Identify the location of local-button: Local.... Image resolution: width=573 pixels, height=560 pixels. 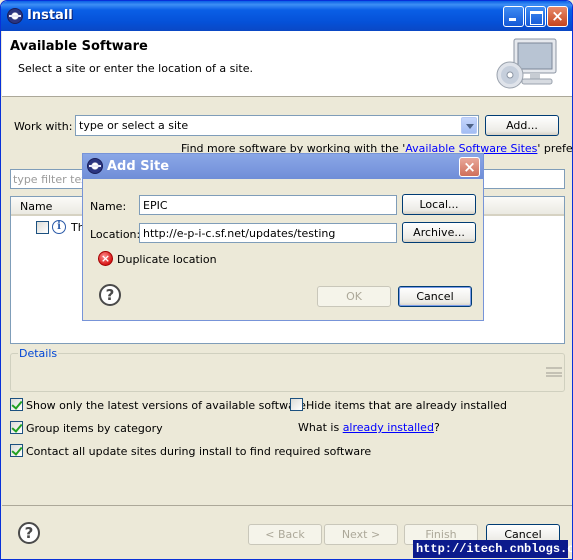
(439, 204).